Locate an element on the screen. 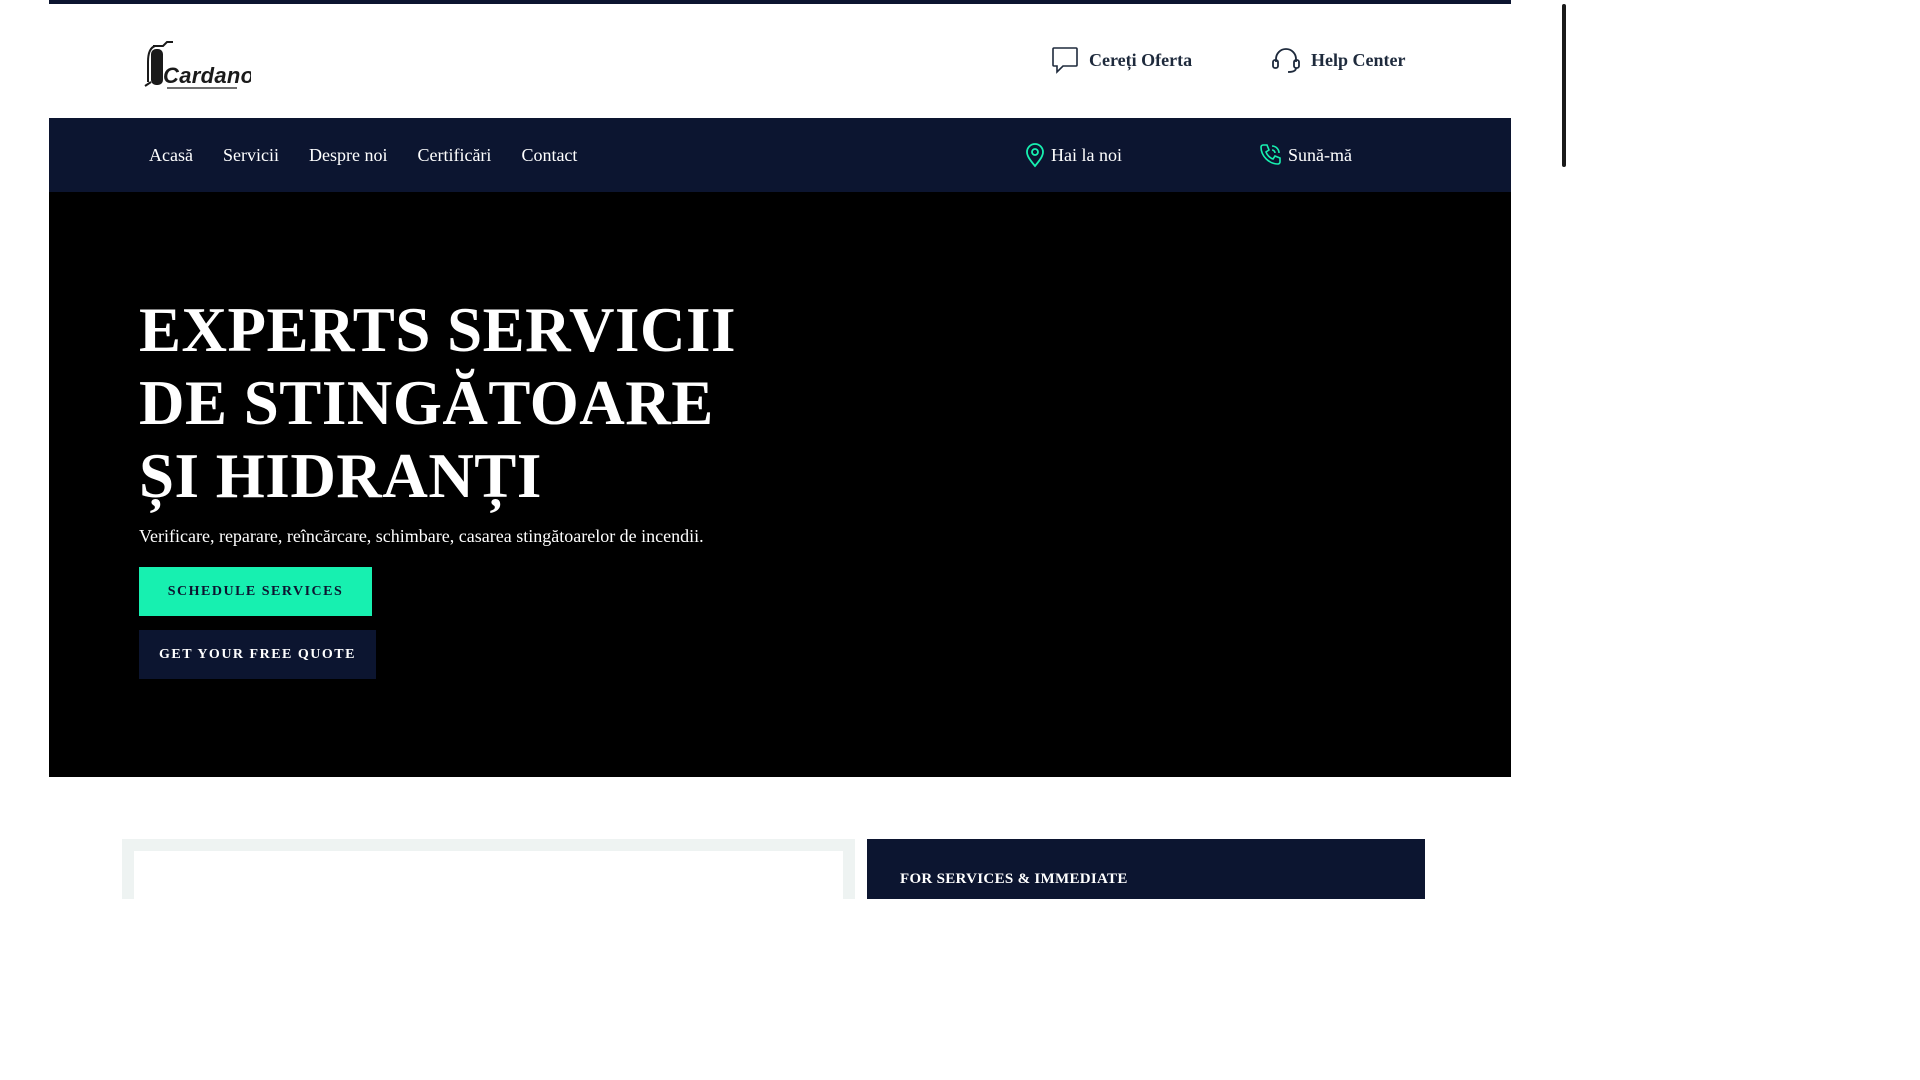 This screenshot has height=1080, width=1920. scrollbar-thumb is located at coordinates (1564, 85).